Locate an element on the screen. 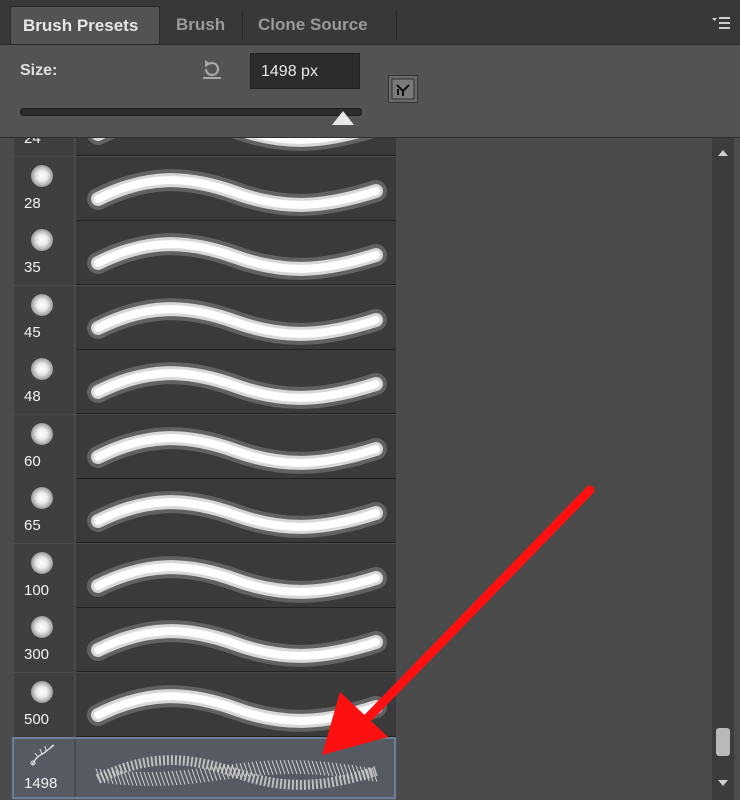  preset-row: 48 is located at coordinates (206, 382).